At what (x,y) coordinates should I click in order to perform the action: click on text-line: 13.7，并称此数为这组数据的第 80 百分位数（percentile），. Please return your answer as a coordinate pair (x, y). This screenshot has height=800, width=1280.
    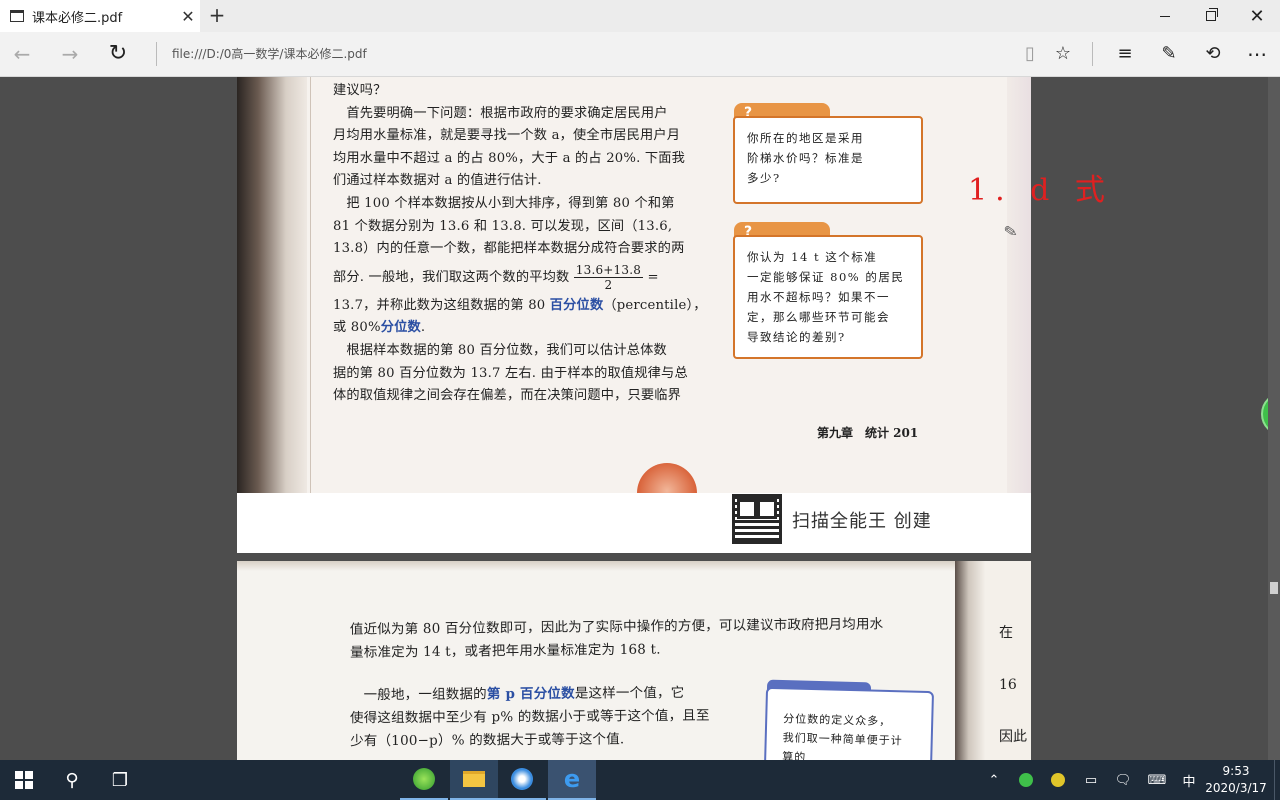
    Looking at the image, I should click on (528, 306).